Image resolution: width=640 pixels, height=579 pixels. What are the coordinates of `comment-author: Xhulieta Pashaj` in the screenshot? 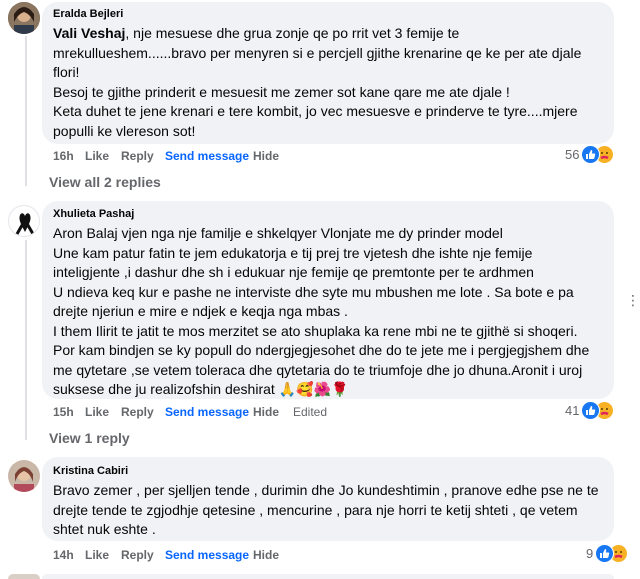 It's located at (93, 214).